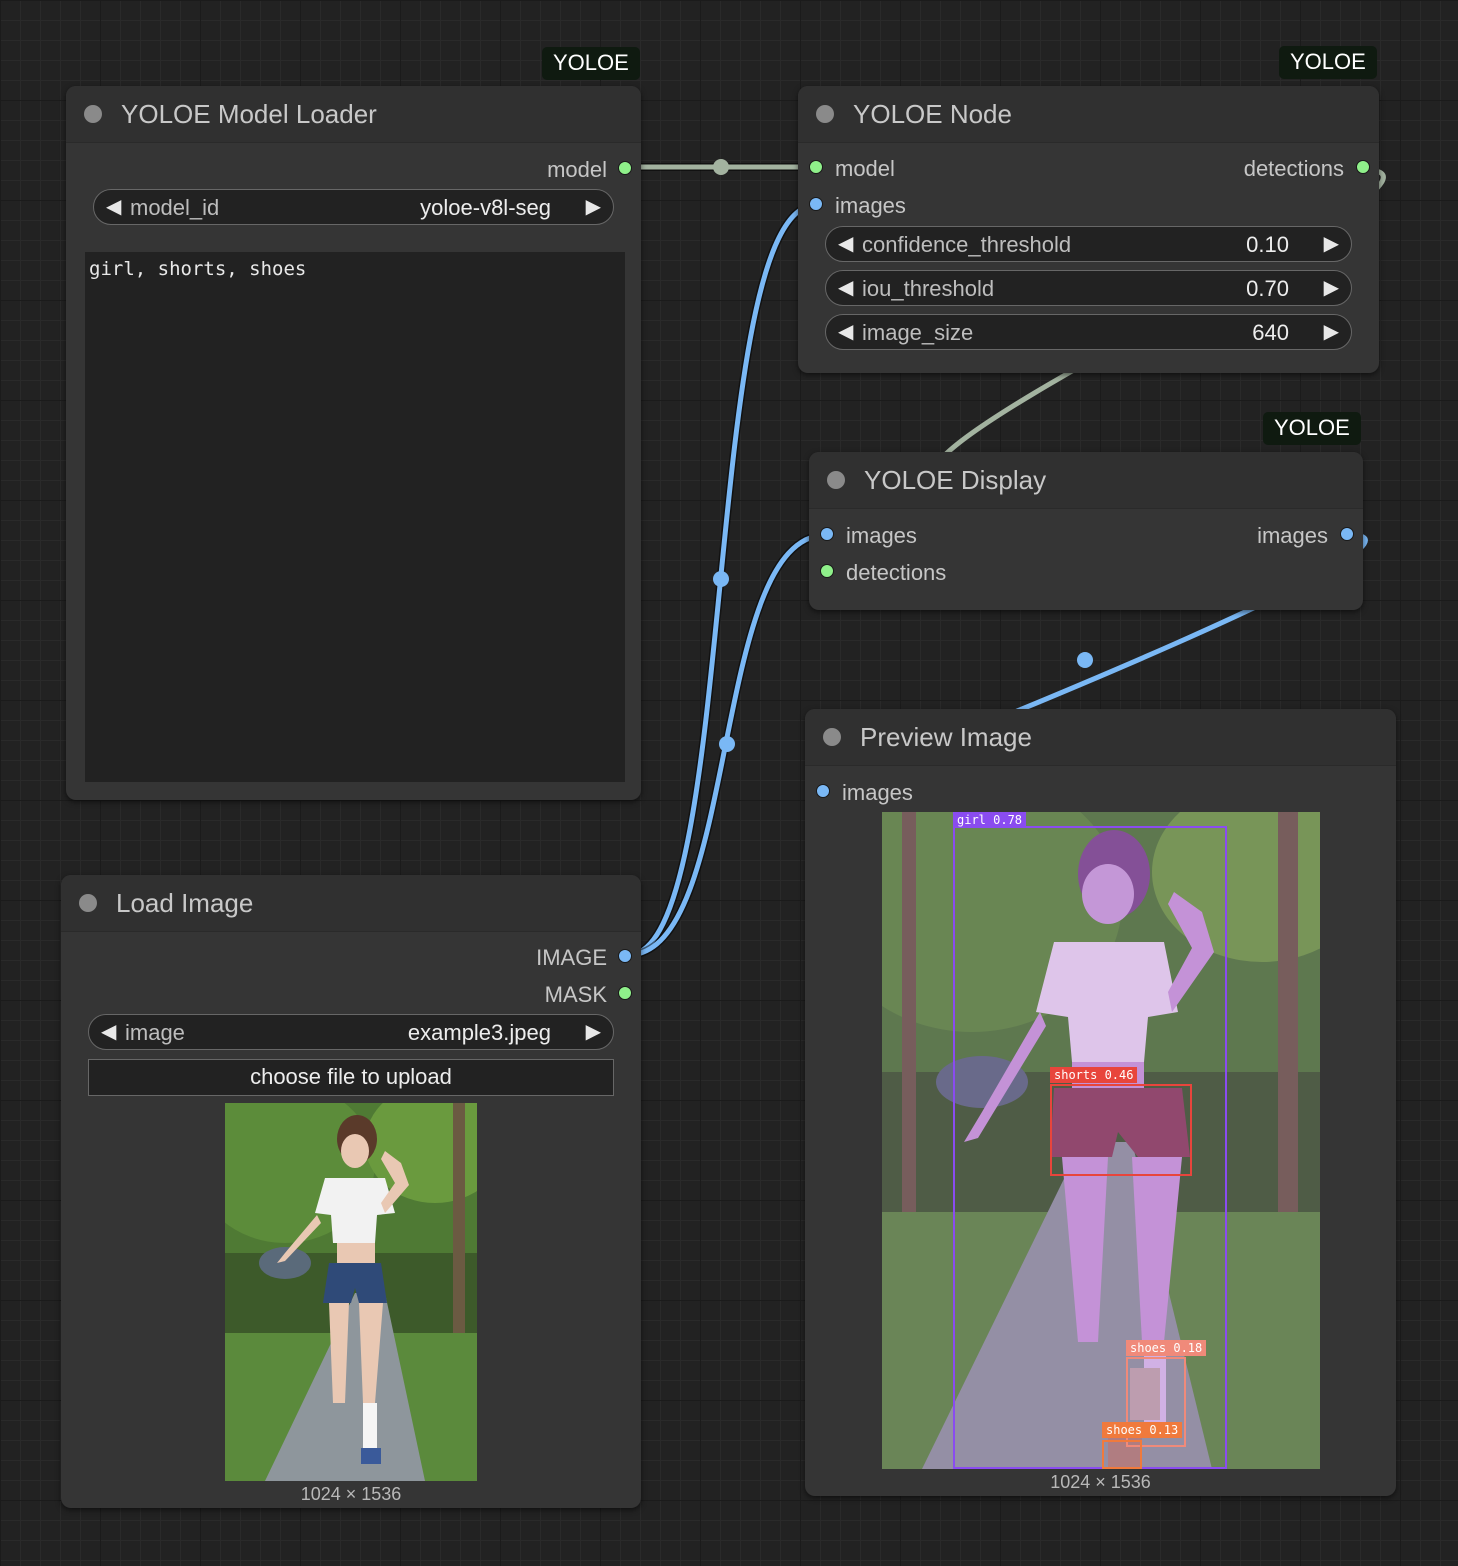  What do you see at coordinates (479, 1032) in the screenshot?
I see `widget-value: example3.jpeg` at bounding box center [479, 1032].